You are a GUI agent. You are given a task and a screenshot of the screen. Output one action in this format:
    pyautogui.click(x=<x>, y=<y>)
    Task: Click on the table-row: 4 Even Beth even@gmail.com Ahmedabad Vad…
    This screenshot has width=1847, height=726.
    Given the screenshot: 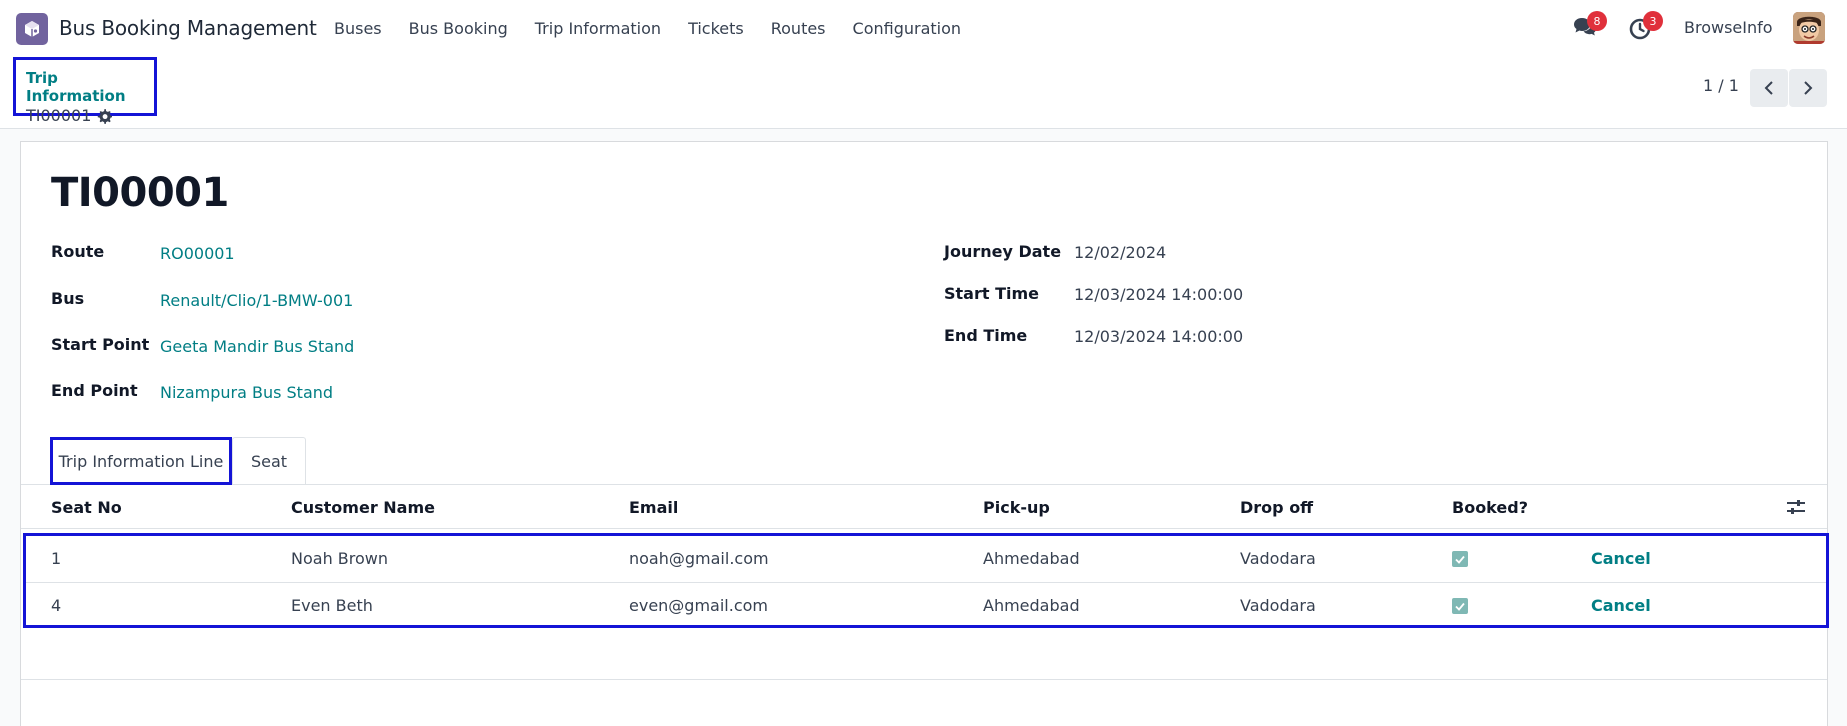 What is the action you would take?
    pyautogui.click(x=926, y=605)
    